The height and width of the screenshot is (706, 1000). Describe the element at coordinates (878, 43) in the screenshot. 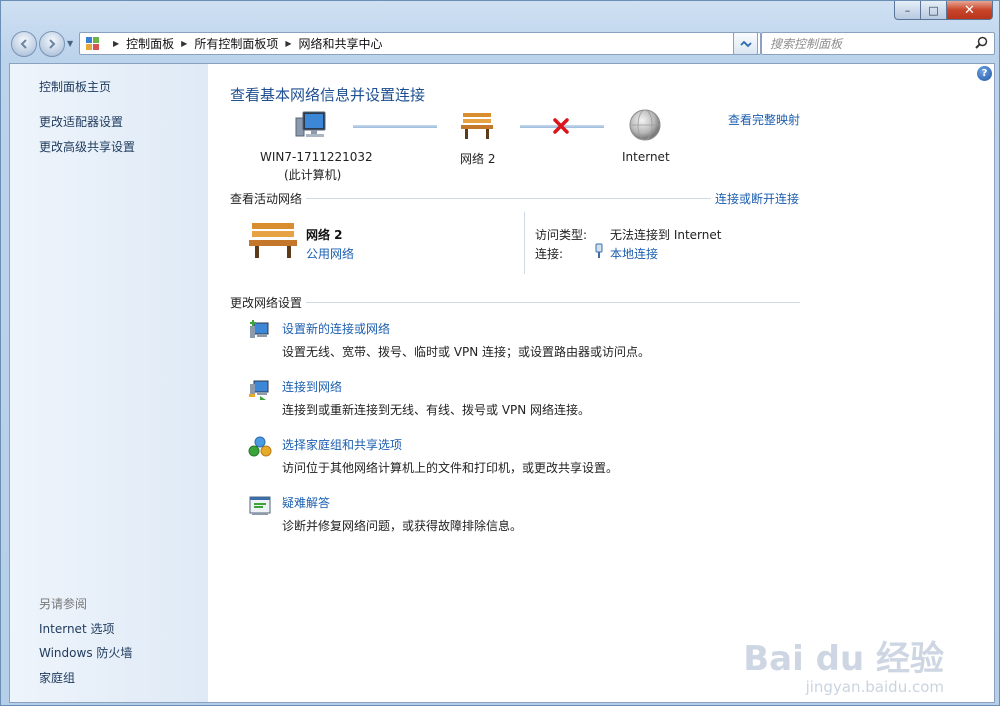

I see `search-input: 搜索控制面板` at that location.